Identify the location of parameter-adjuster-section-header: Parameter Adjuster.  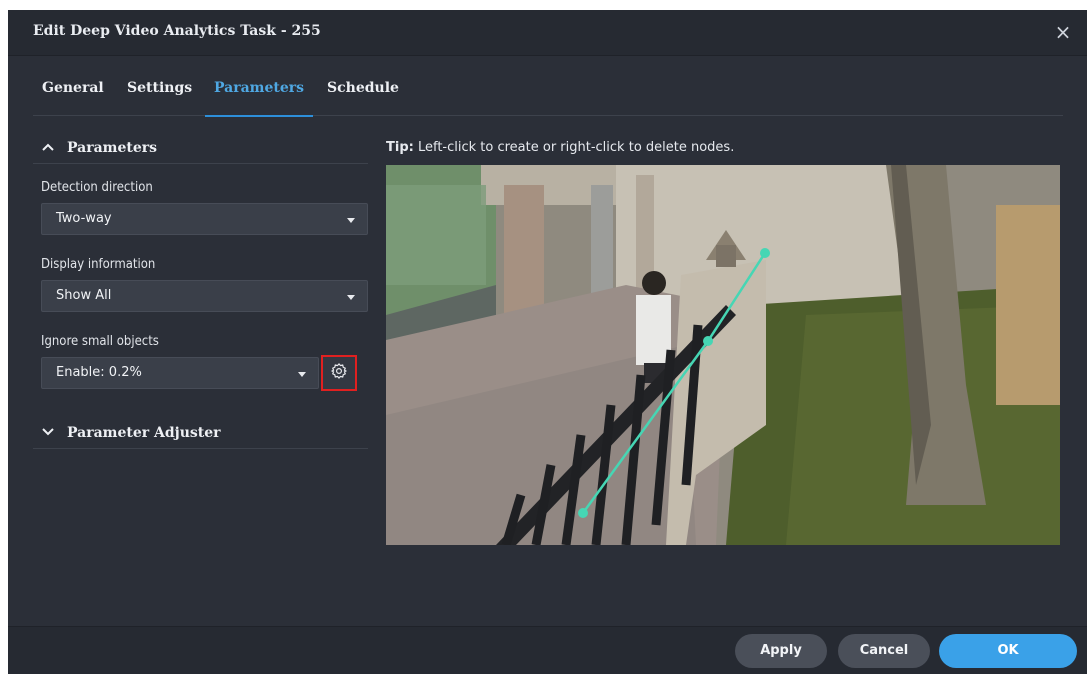
(200, 433).